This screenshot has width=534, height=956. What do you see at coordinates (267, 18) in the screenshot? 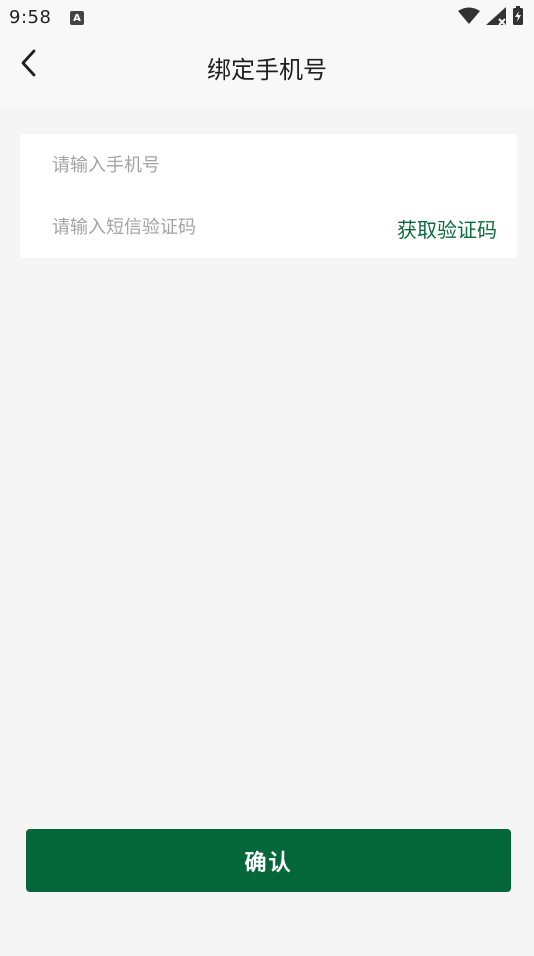
I see `status-bar: 9:58 A` at bounding box center [267, 18].